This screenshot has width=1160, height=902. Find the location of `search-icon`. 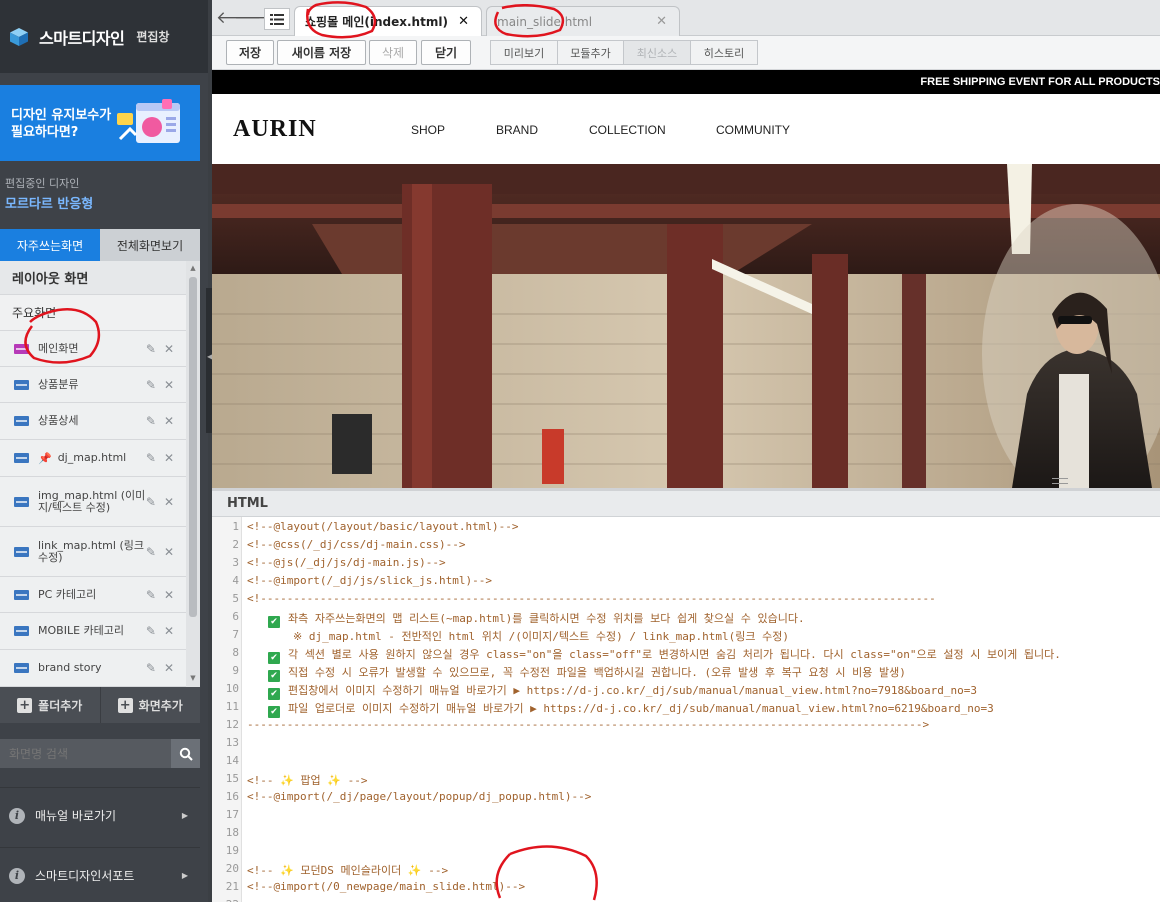

search-icon is located at coordinates (186, 754).